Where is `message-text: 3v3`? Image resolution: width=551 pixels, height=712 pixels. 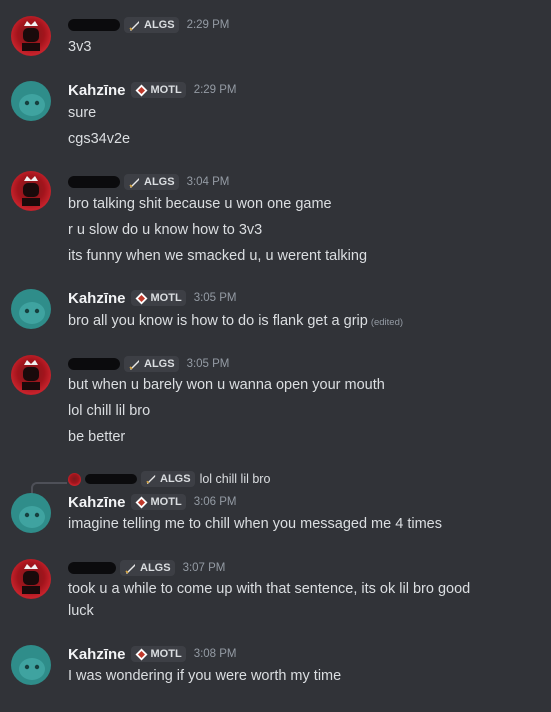
message-text: 3v3 is located at coordinates (80, 47).